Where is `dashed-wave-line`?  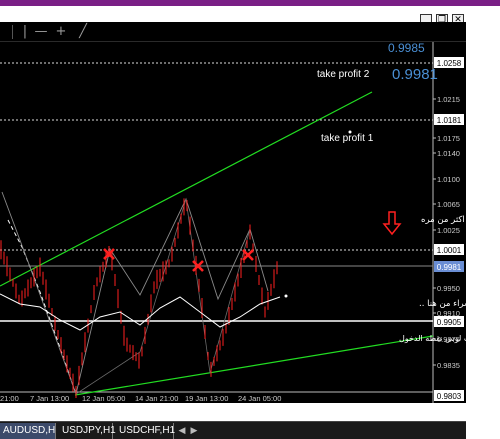
dashed-wave-line is located at coordinates (42, 307).